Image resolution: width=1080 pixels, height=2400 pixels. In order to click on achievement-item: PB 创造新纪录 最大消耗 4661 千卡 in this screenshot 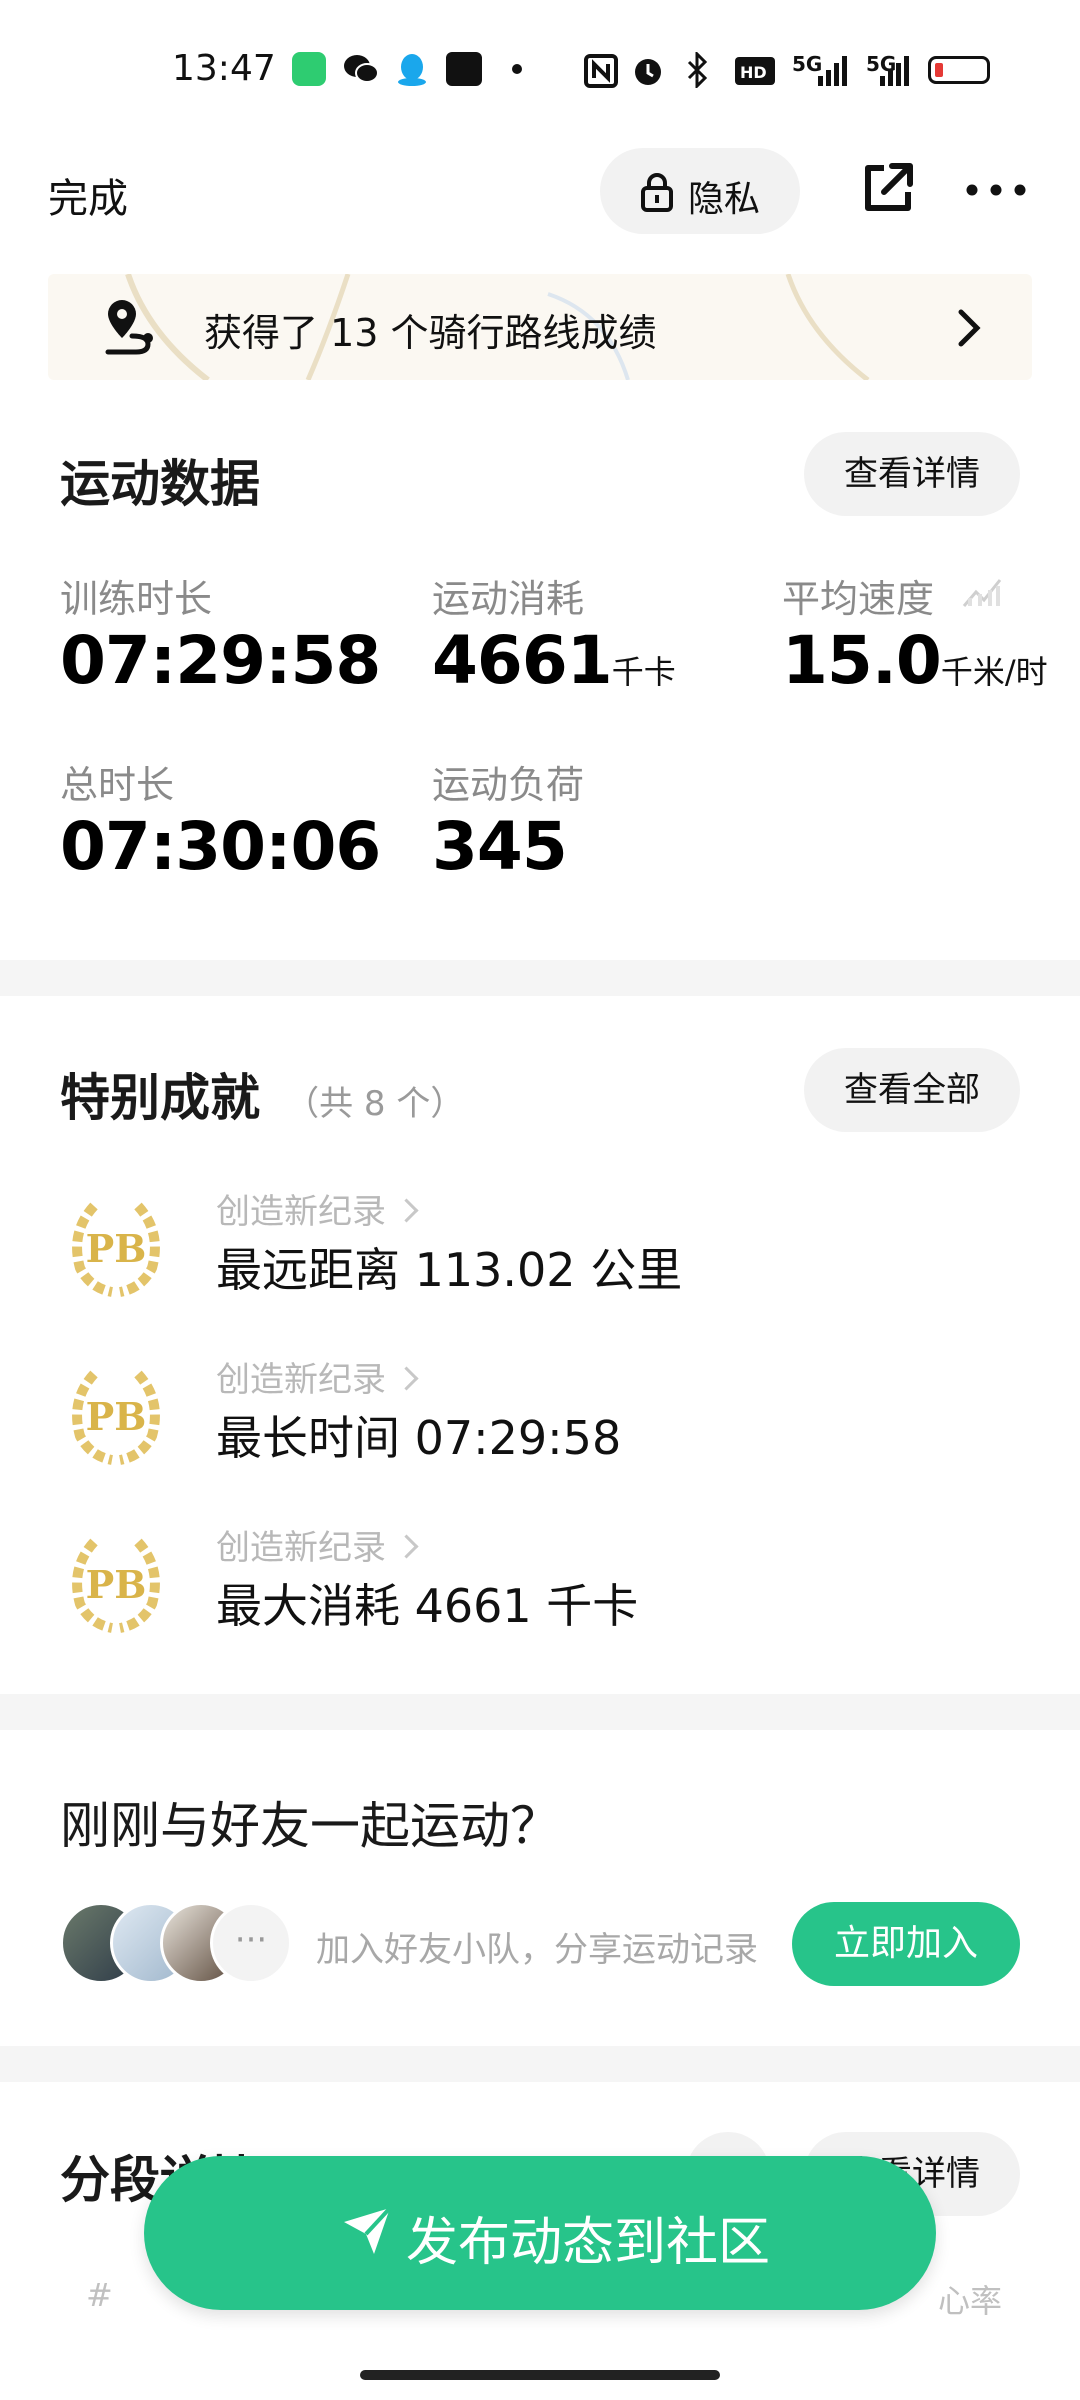, I will do `click(540, 1585)`.